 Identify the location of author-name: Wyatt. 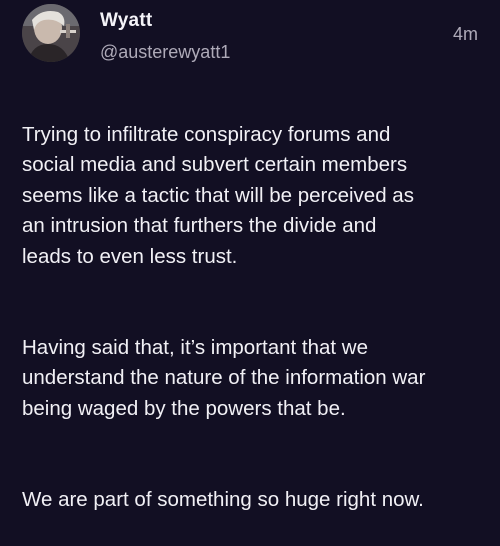
(165, 21).